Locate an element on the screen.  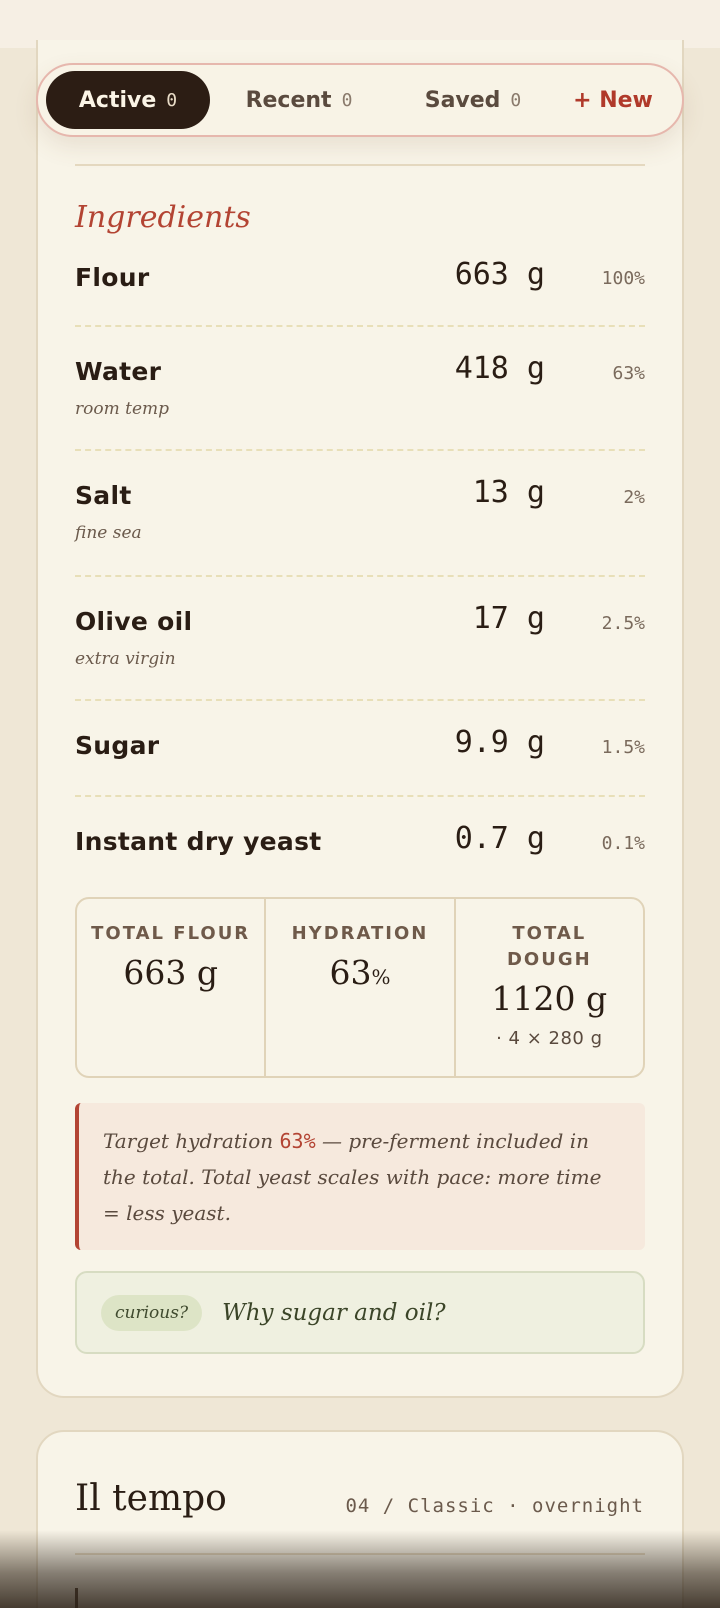
ingredient-name: Sugar is located at coordinates (117, 745).